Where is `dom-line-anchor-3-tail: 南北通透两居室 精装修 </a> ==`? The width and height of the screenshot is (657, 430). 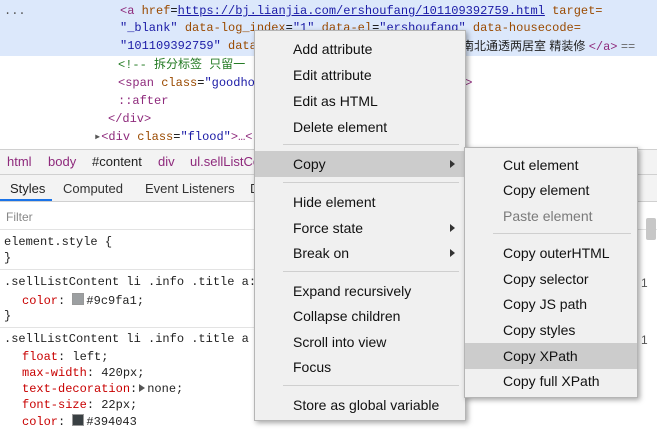 dom-line-anchor-3-tail: 南北通透两居室 精装修 </a> == is located at coordinates (548, 46).